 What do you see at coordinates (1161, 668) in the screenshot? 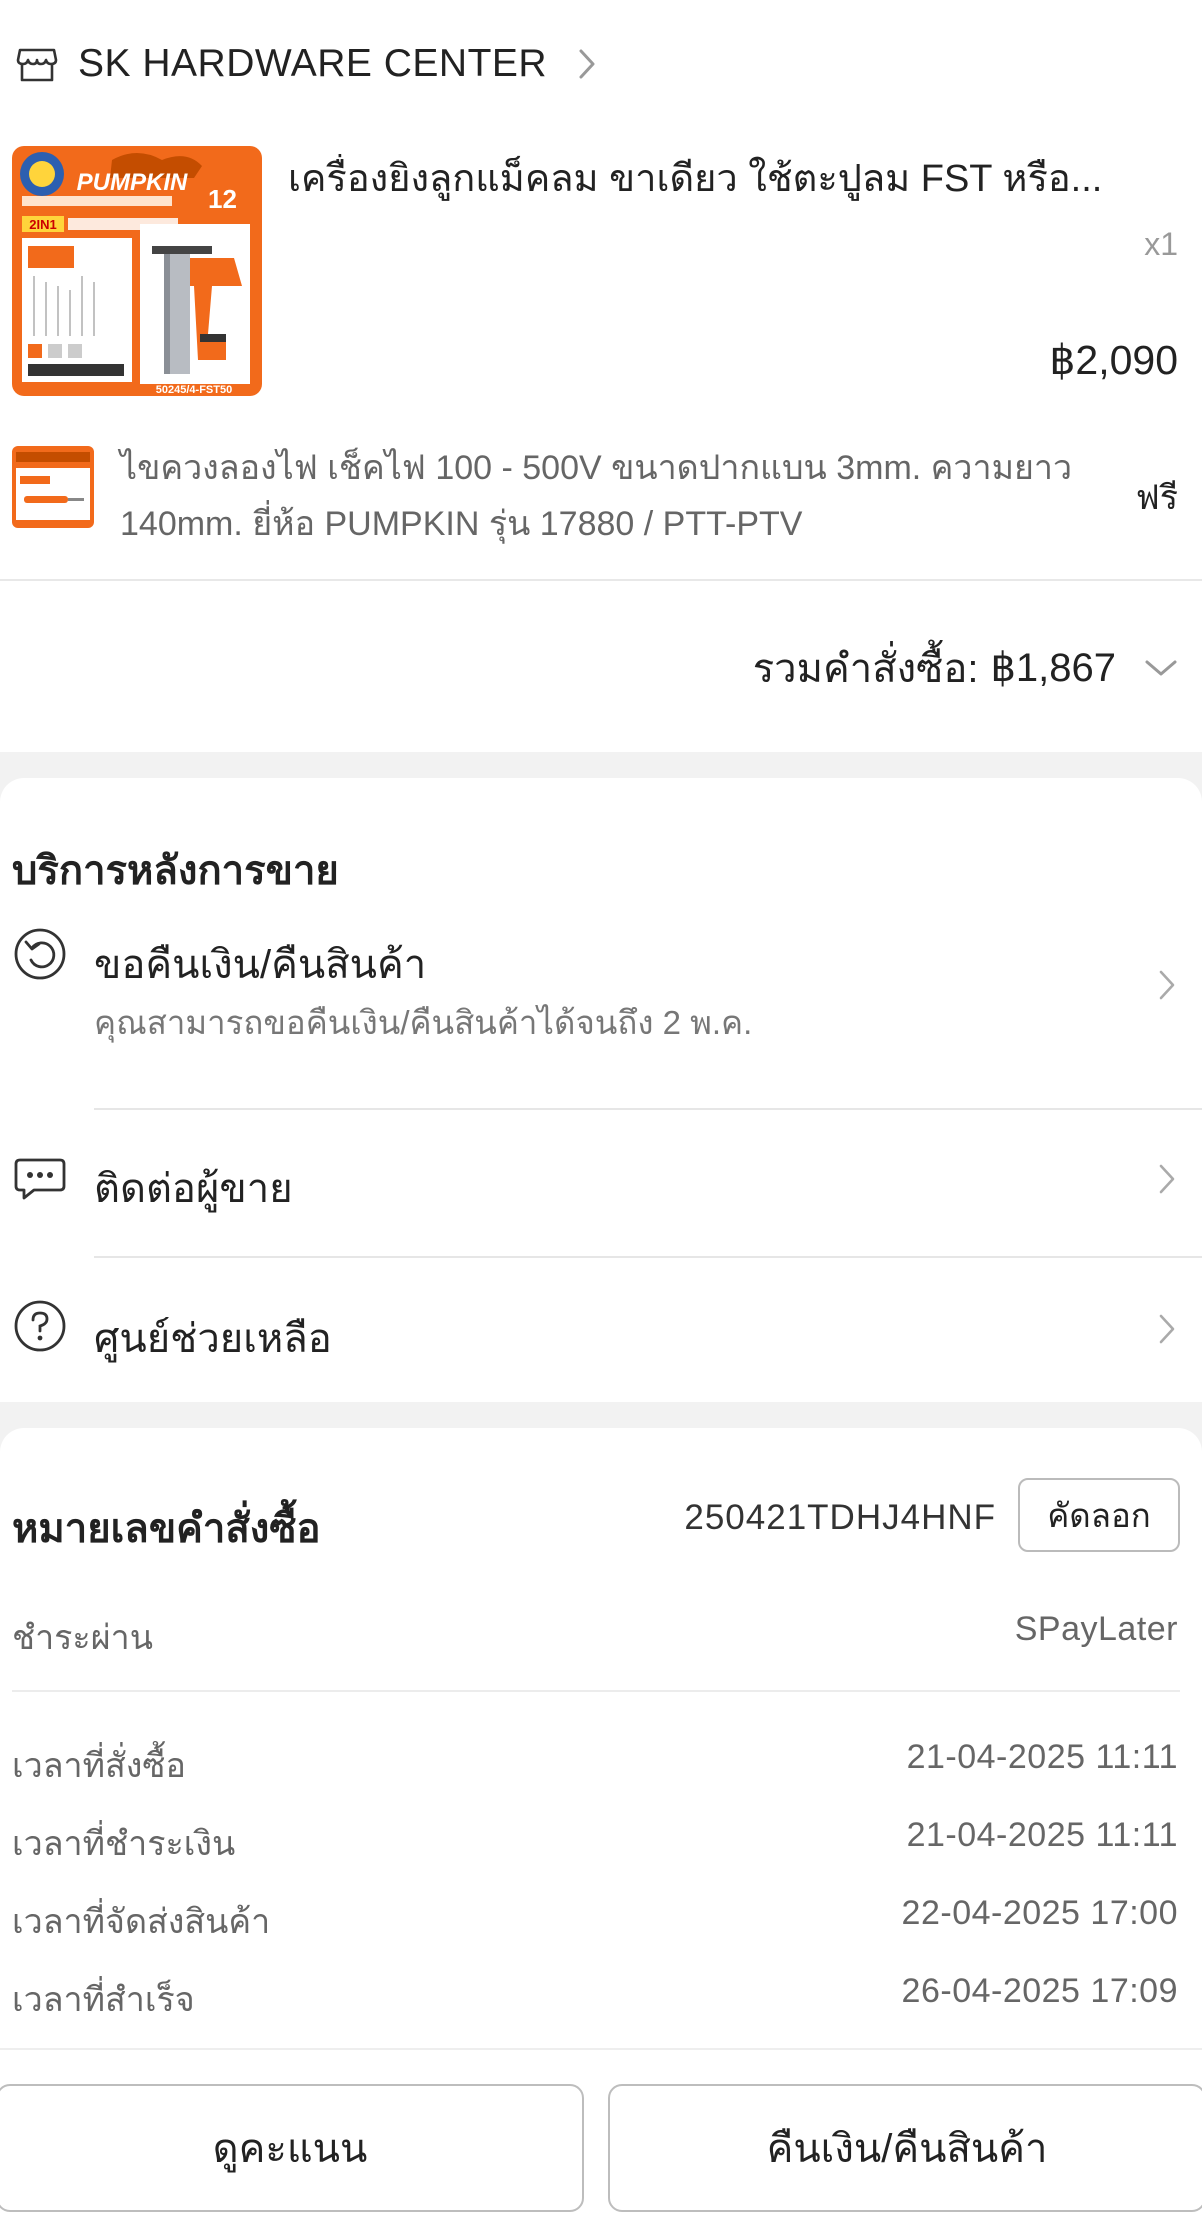
I see `chevron-down-icon` at bounding box center [1161, 668].